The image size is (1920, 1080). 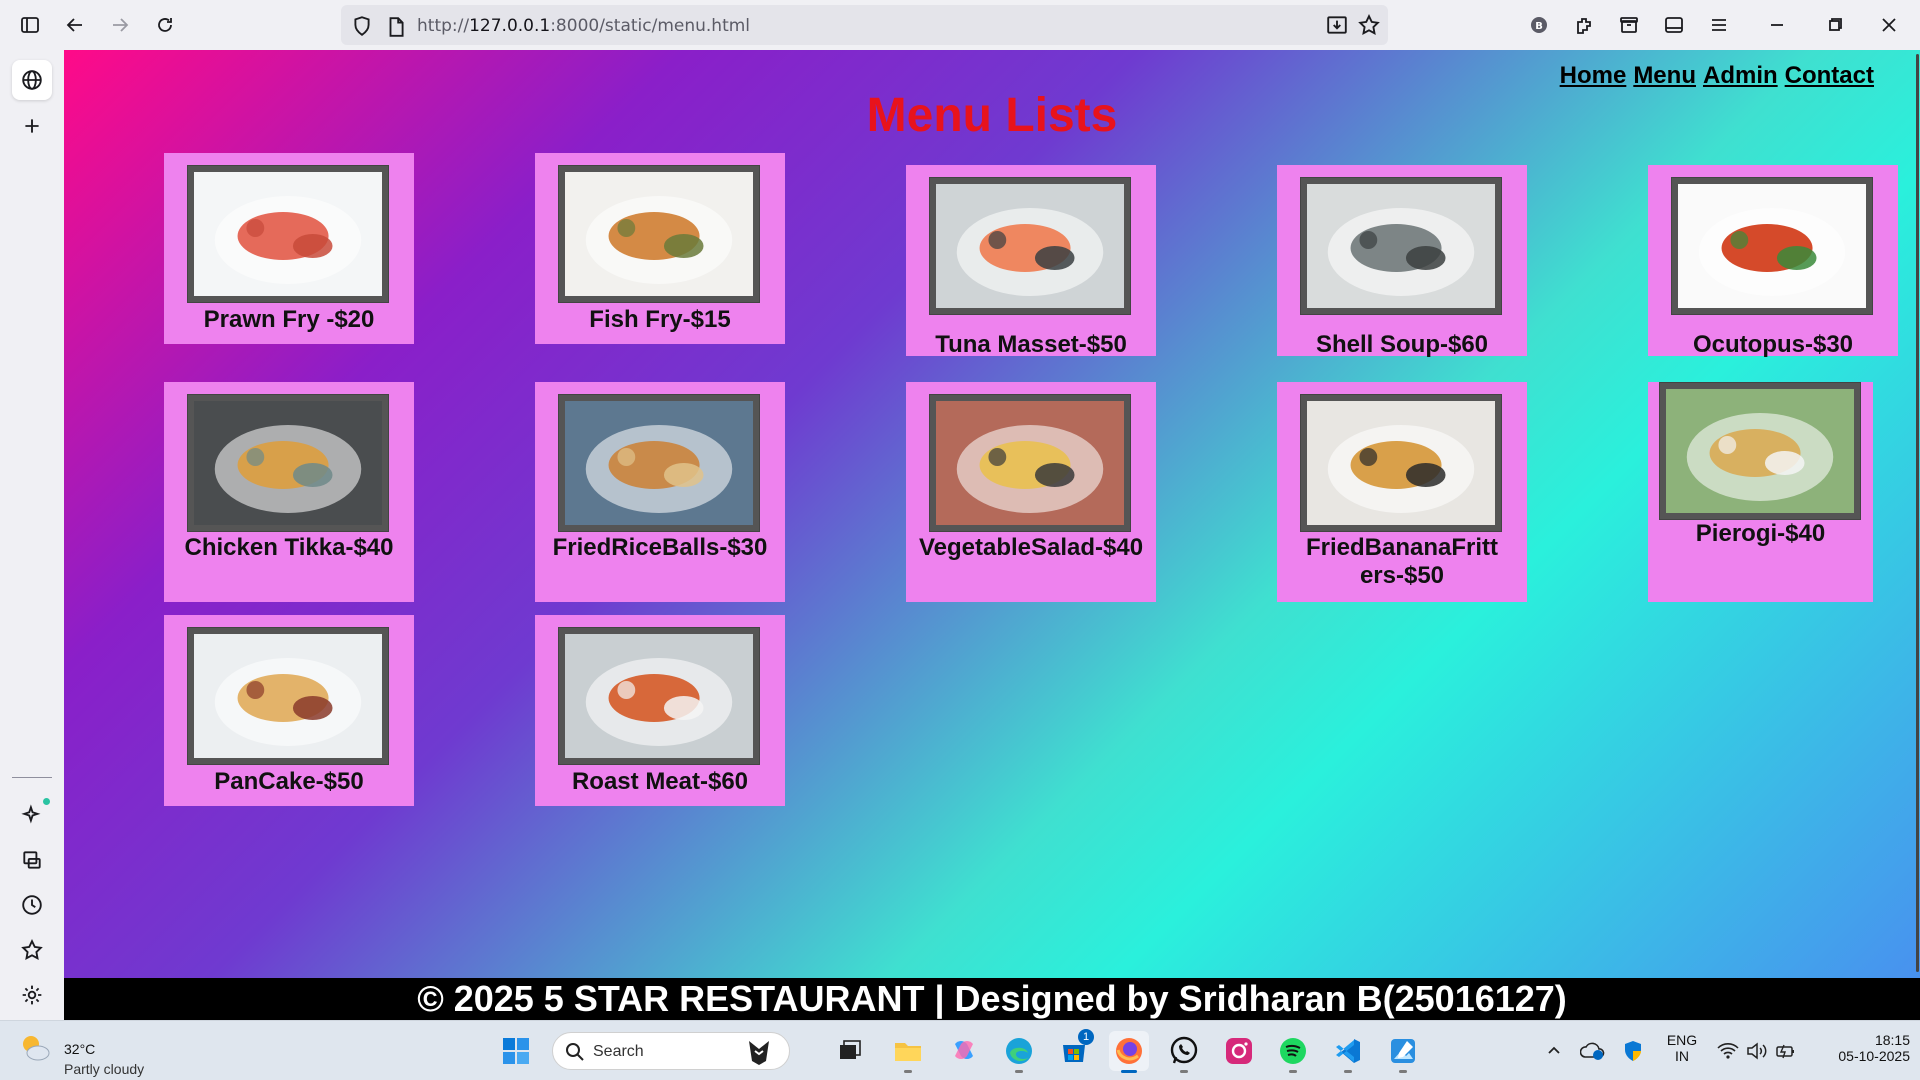 What do you see at coordinates (1719, 25) in the screenshot?
I see `menu-hamburger-icon` at bounding box center [1719, 25].